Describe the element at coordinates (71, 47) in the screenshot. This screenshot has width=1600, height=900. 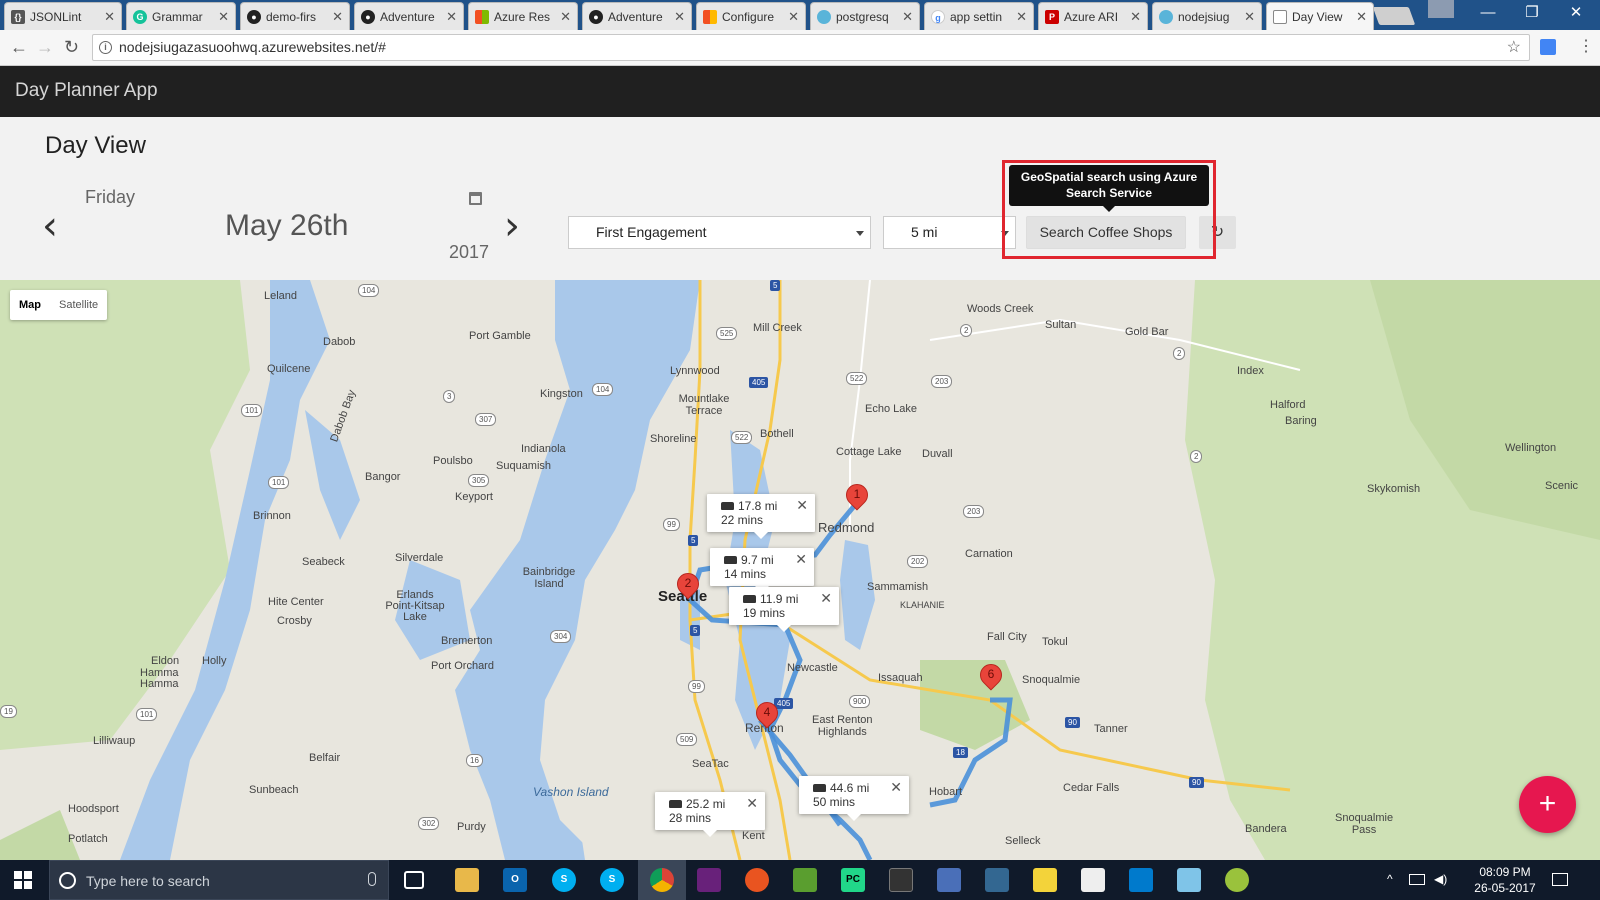
I see `reload-icon: ↻` at that location.